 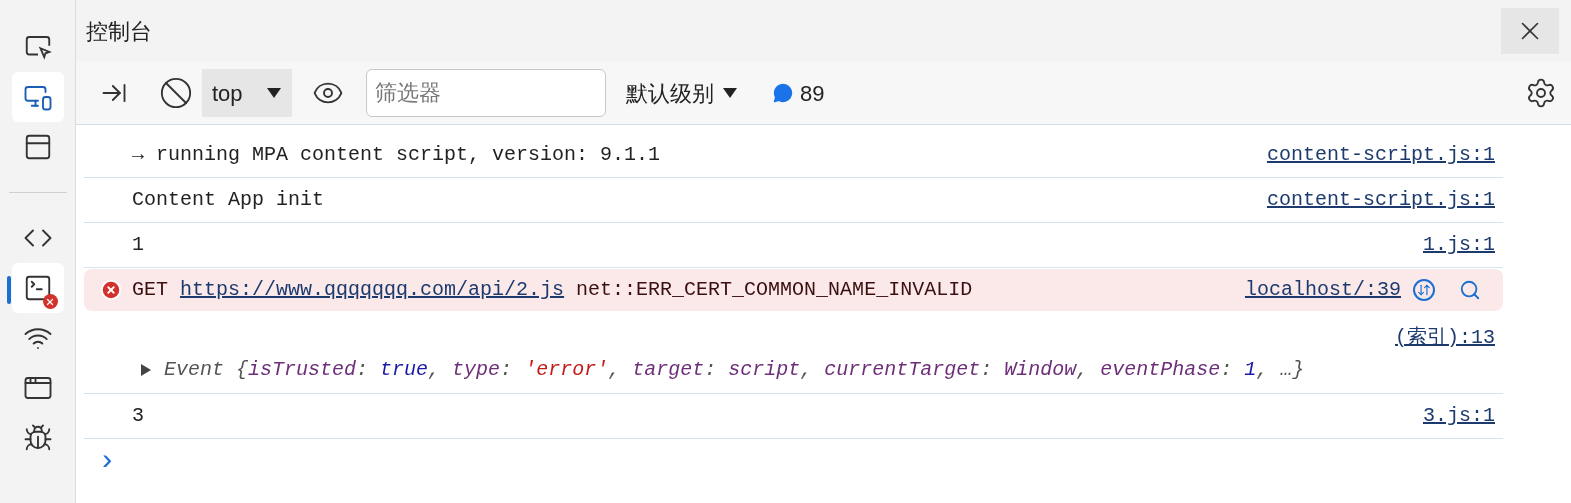 I want to click on error-method: GET, so click(x=150, y=290).